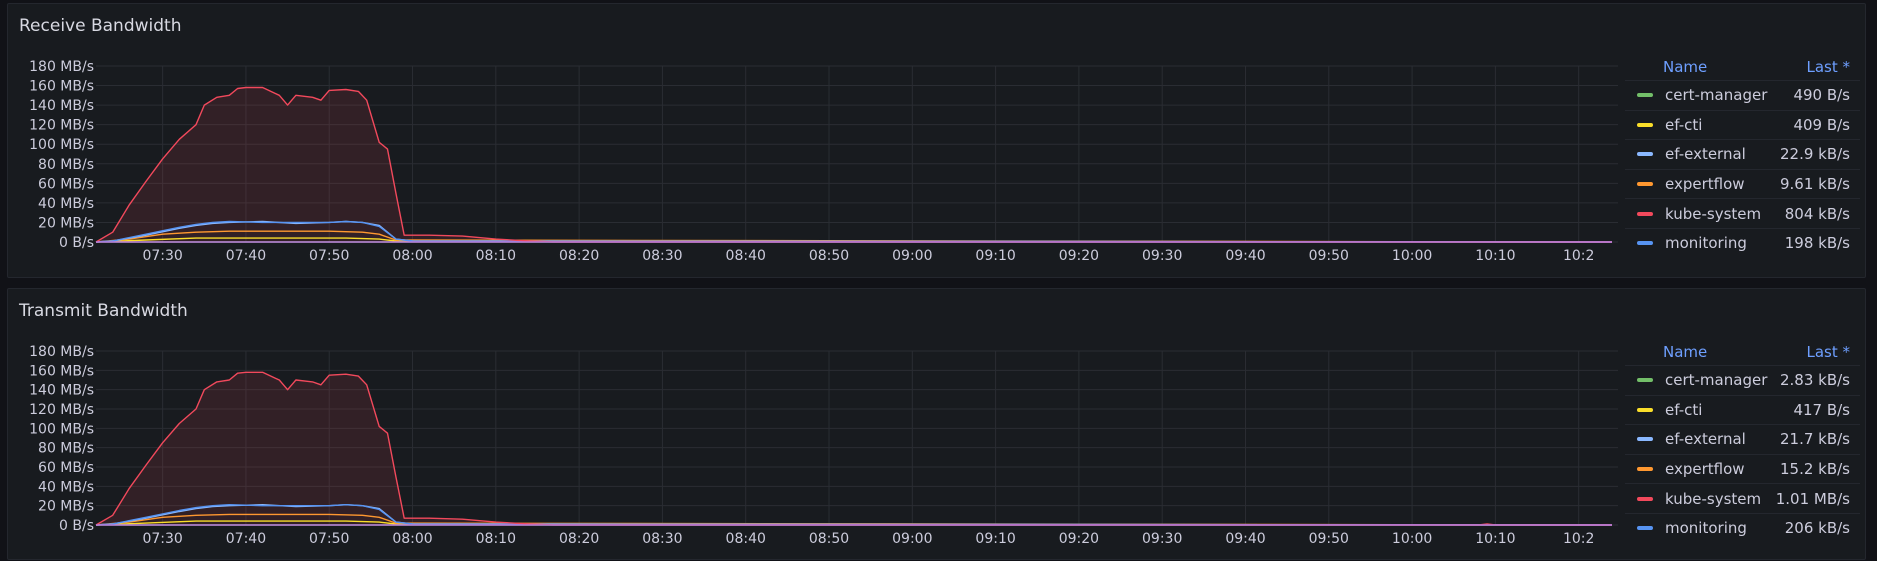 This screenshot has height=561, width=1877. I want to click on legend-item-expertflow: expertflow 15.2 kB/s, so click(1742, 468).